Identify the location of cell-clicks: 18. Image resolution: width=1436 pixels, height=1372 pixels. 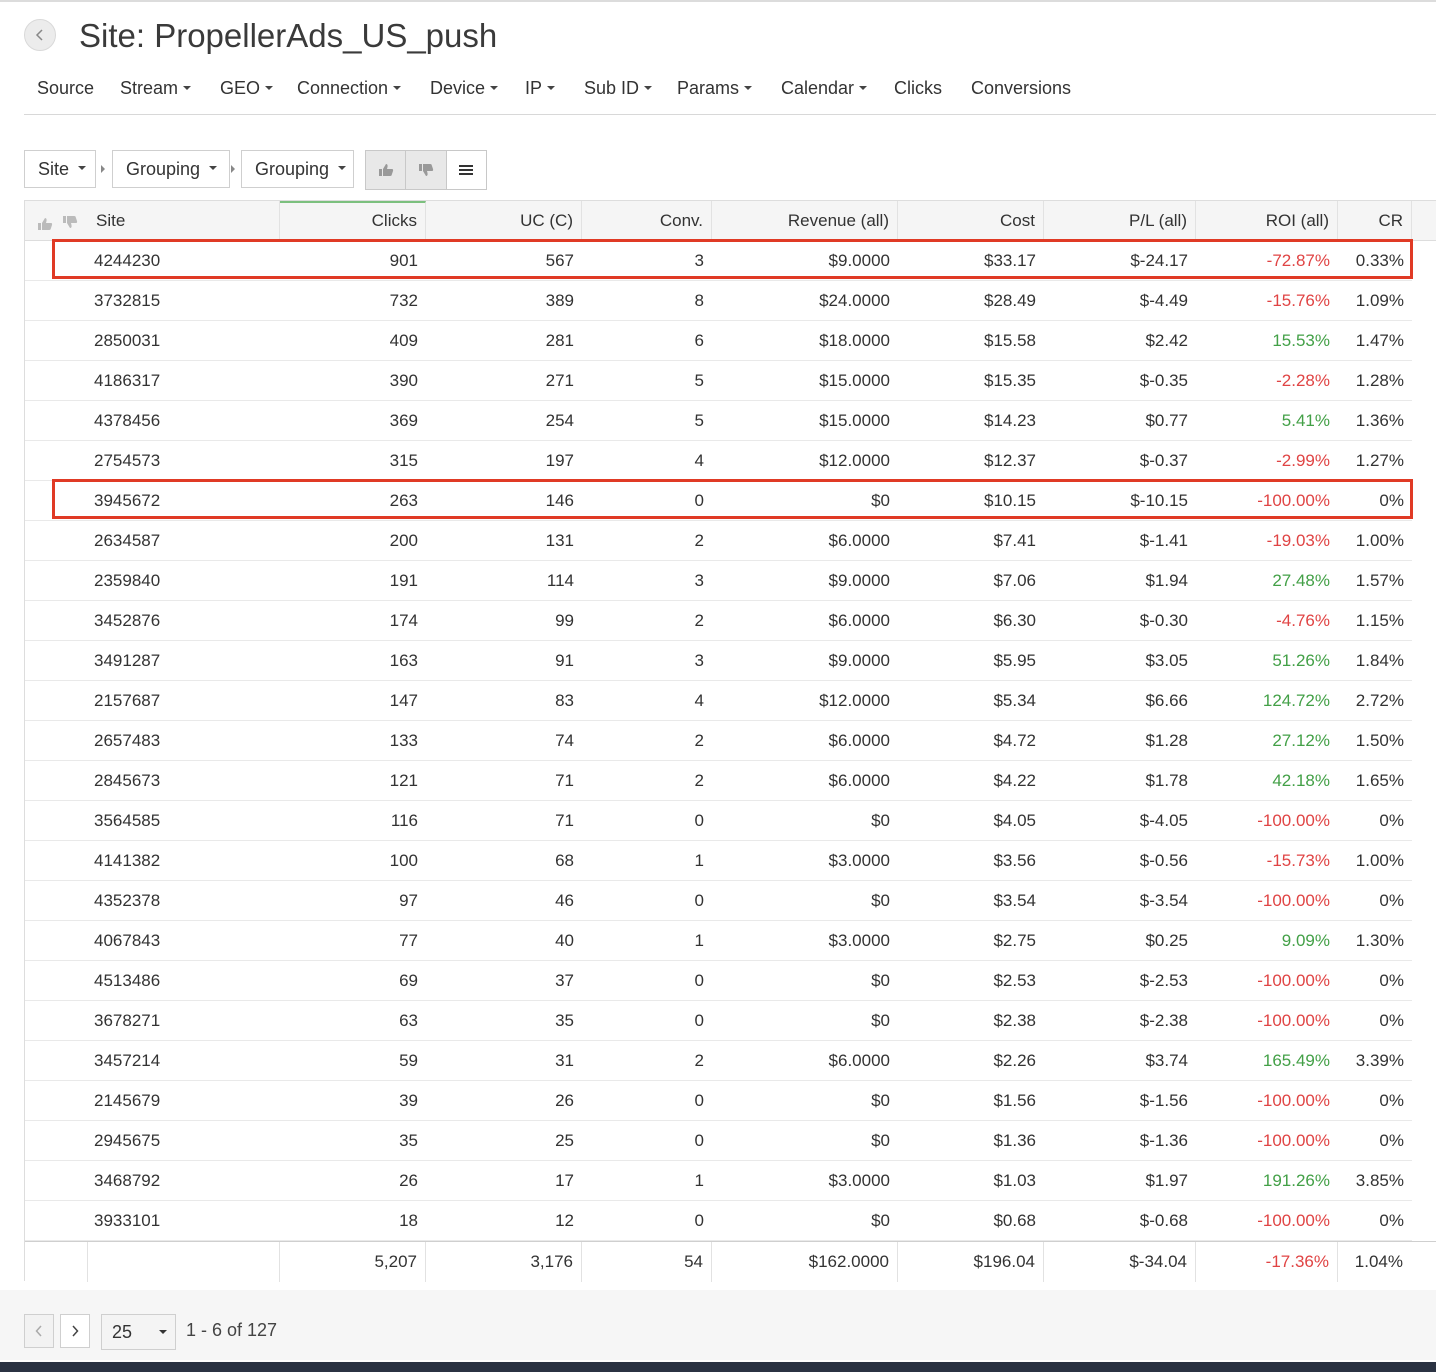
(408, 1220).